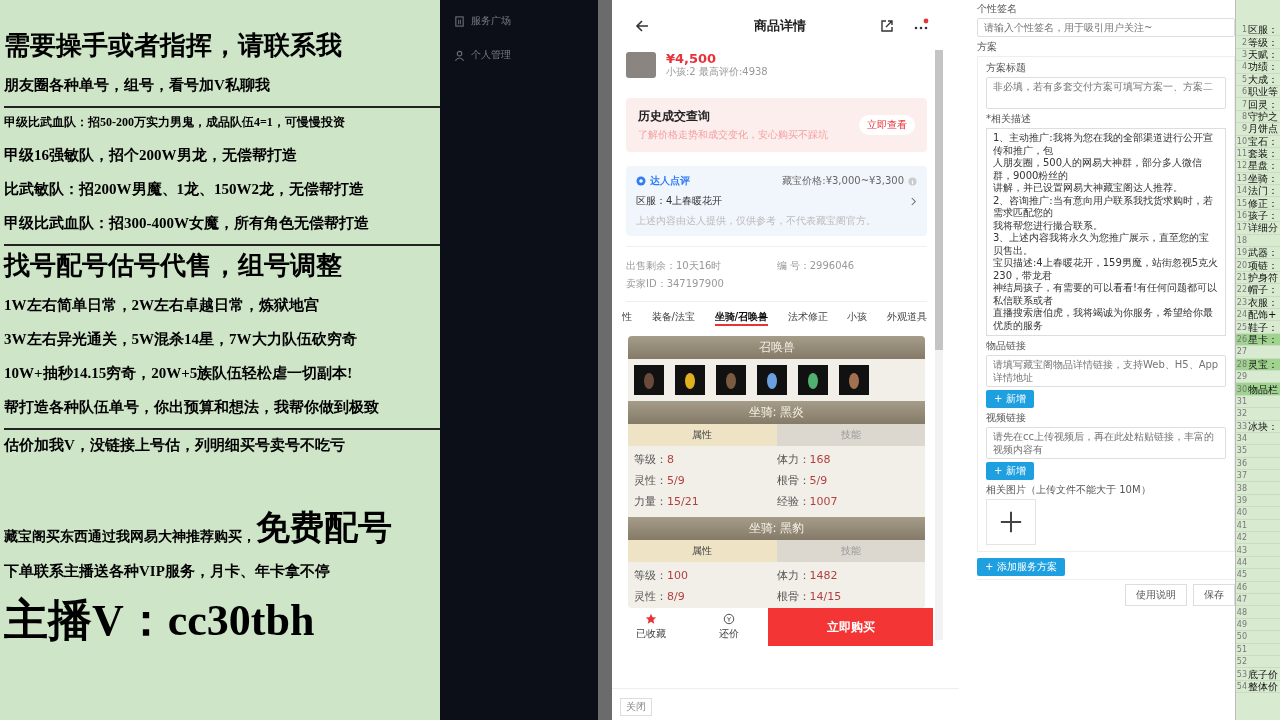 The height and width of the screenshot is (720, 1280). I want to click on sheet-cell: 项链：, so click(1263, 265).